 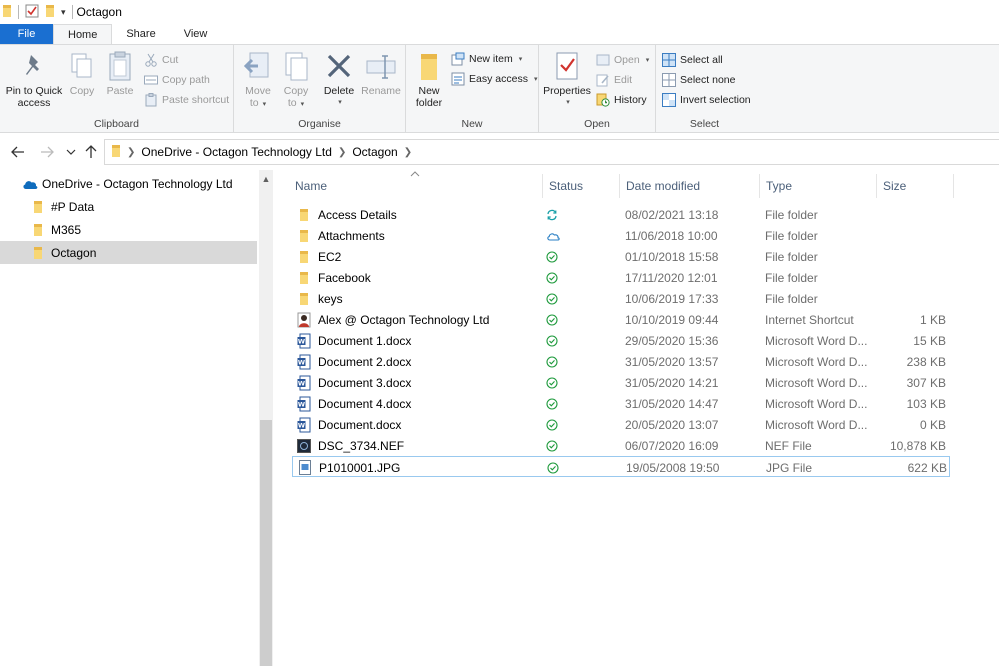 I want to click on invert-selection-button: Invert selection, so click(x=706, y=100).